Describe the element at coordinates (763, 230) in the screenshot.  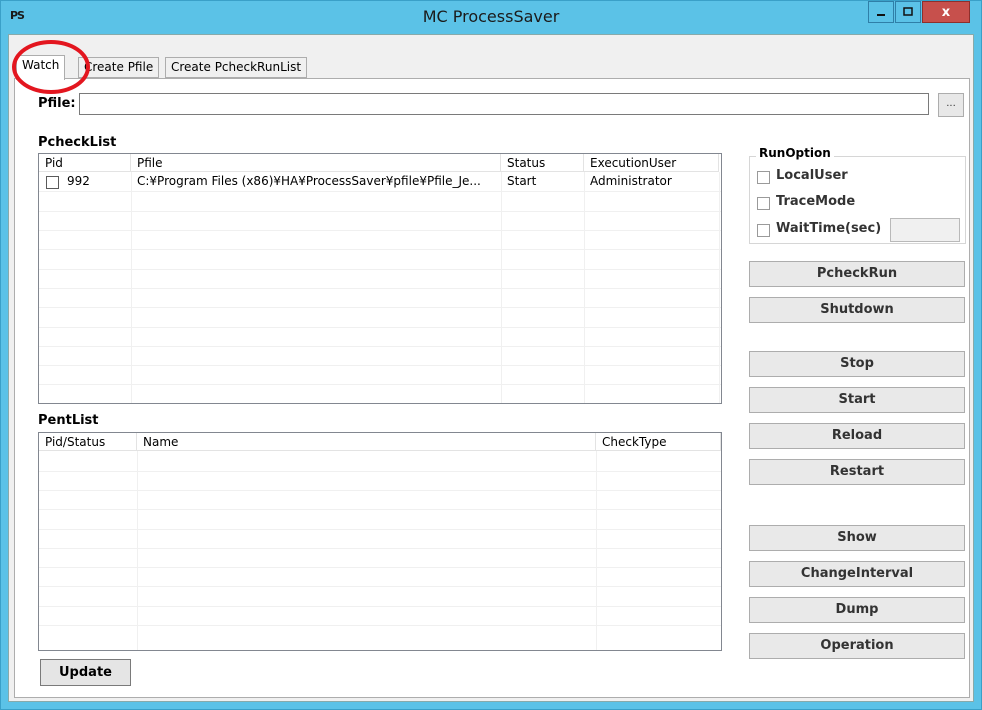
I see `waittime-checkbox` at that location.